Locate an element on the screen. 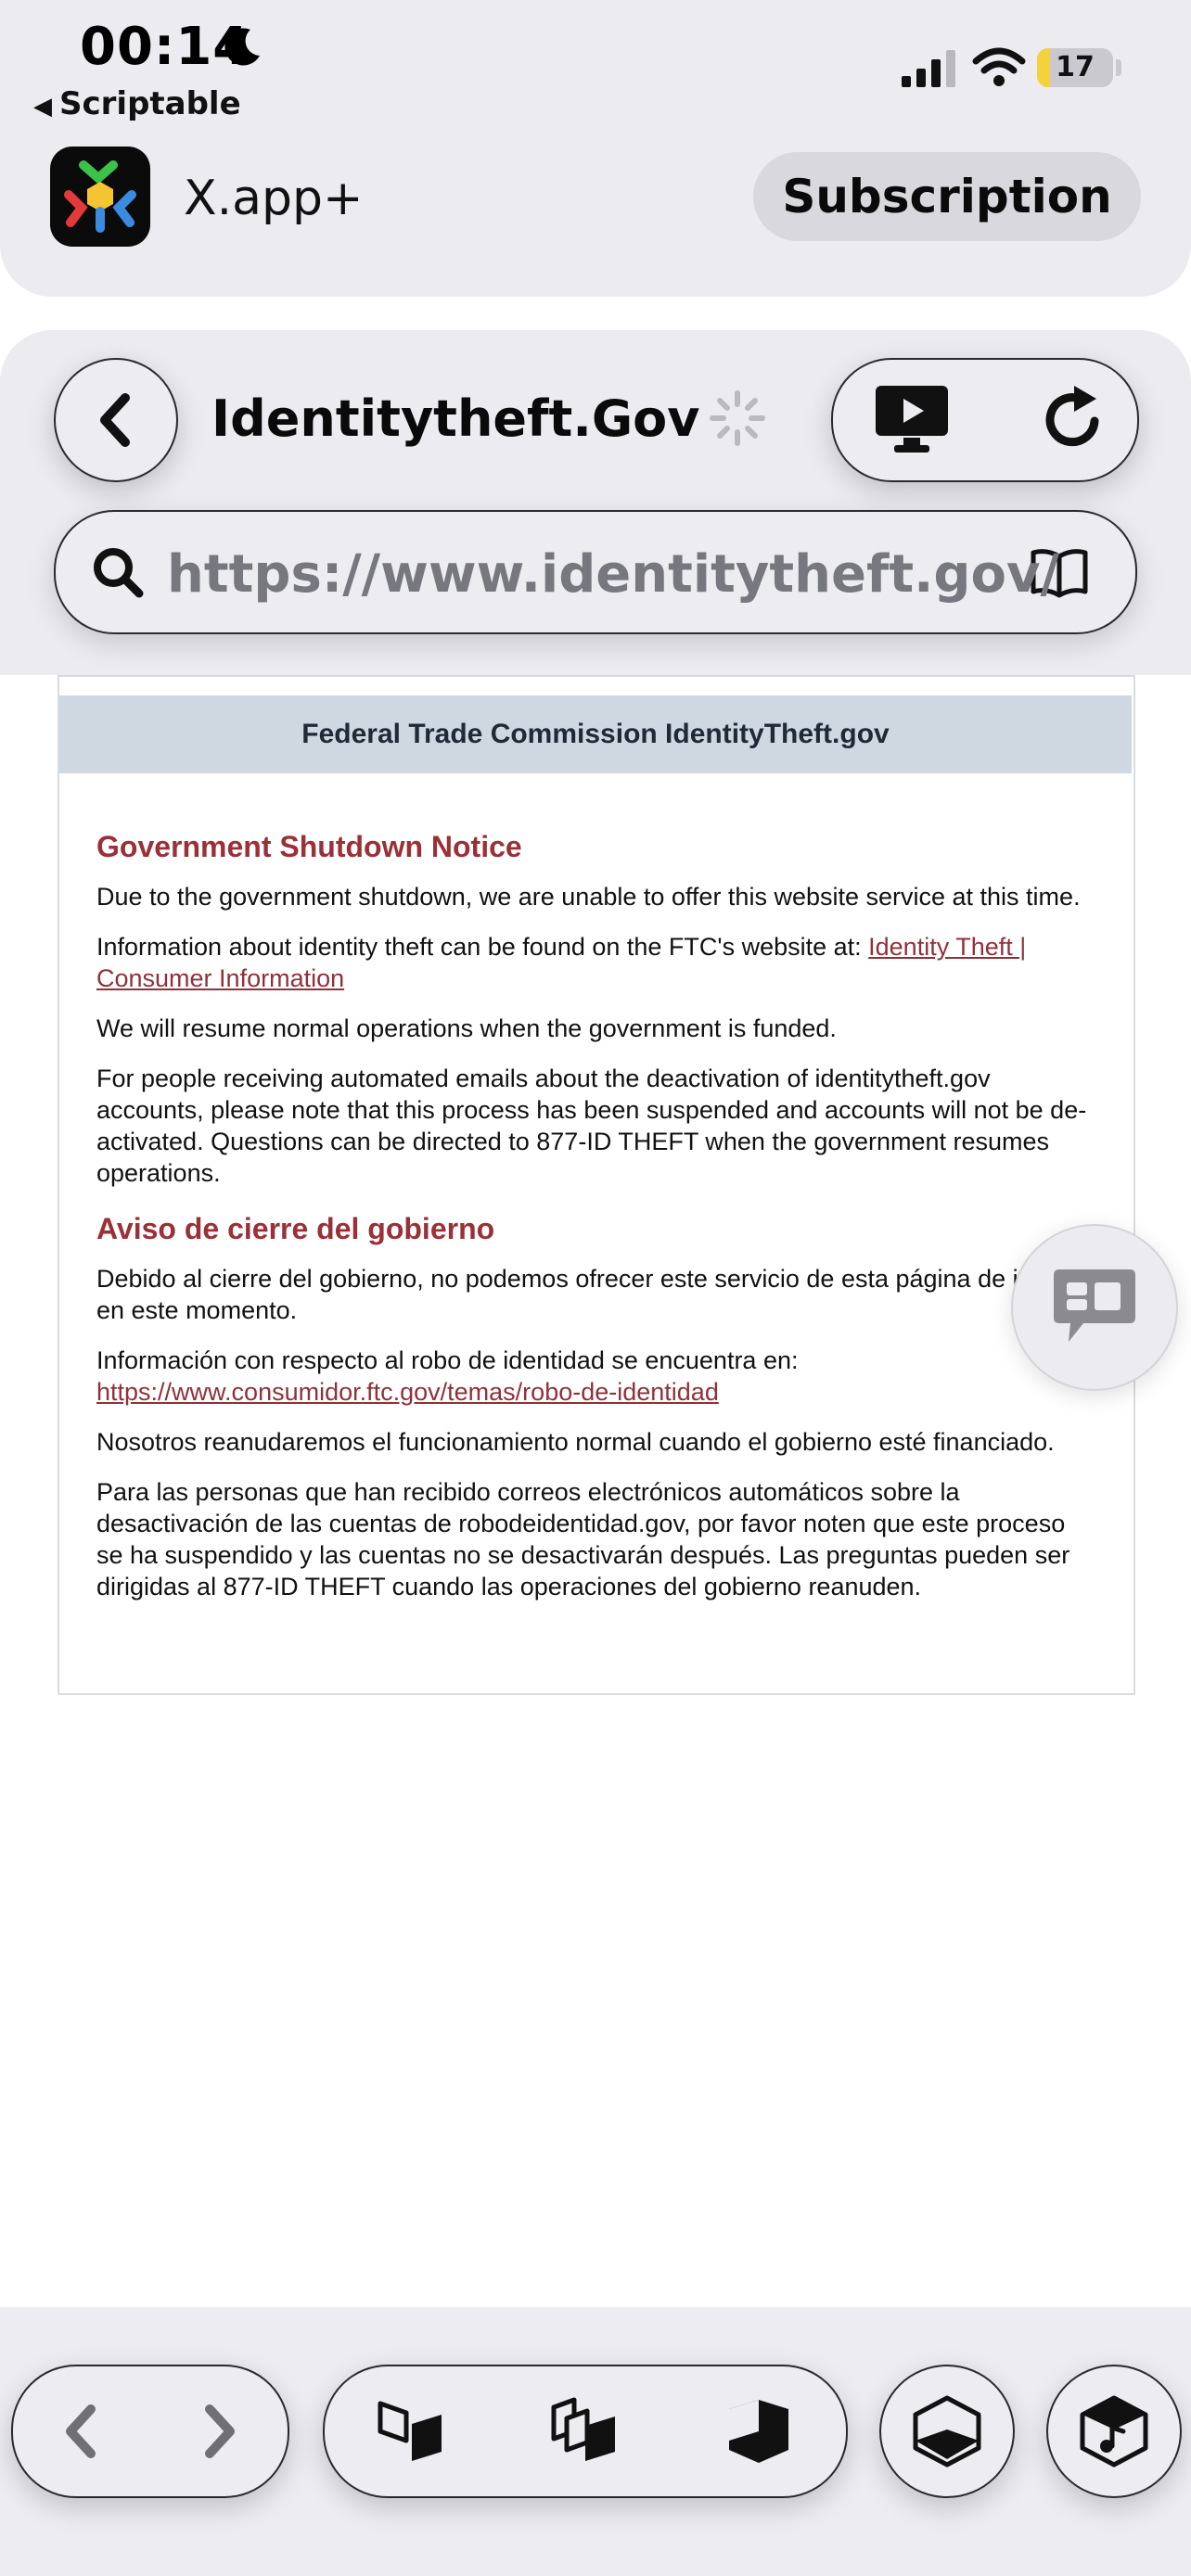 The image size is (1191, 2576). chat-button is located at coordinates (1095, 1307).